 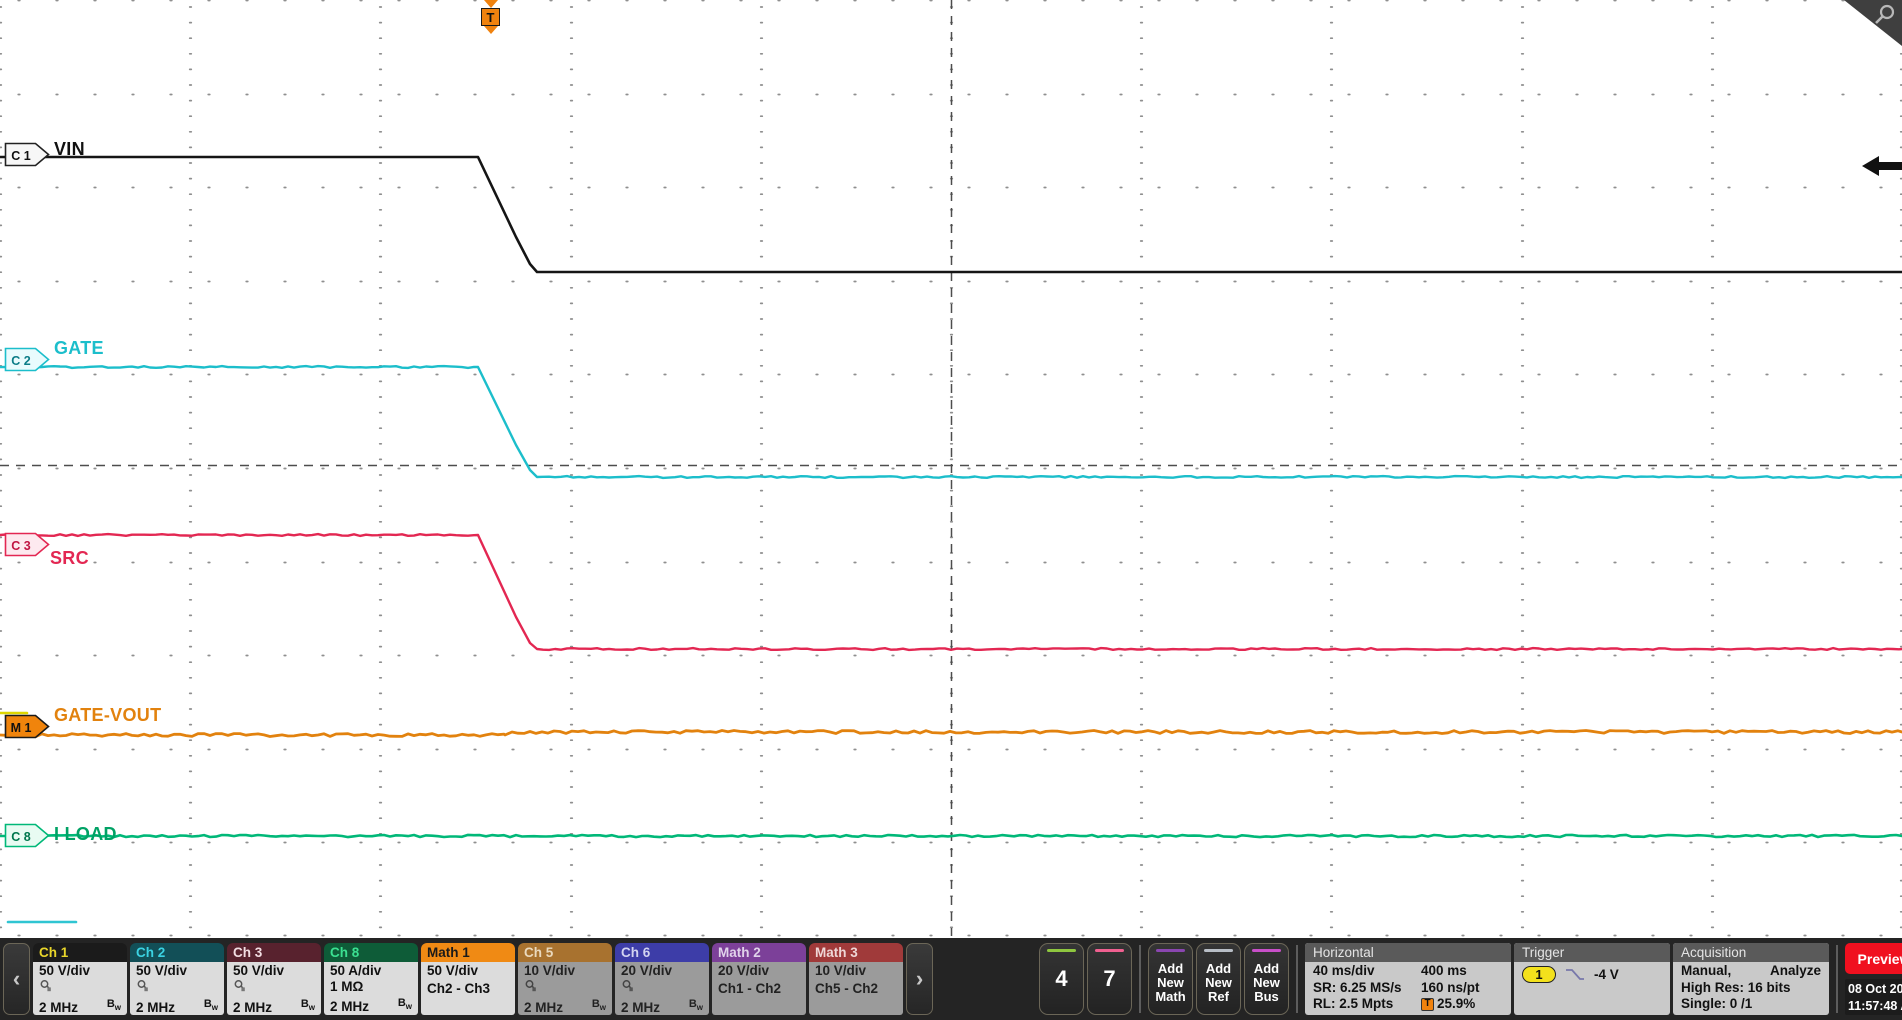 What do you see at coordinates (16, 979) in the screenshot?
I see `scroll-left-button: ‹` at bounding box center [16, 979].